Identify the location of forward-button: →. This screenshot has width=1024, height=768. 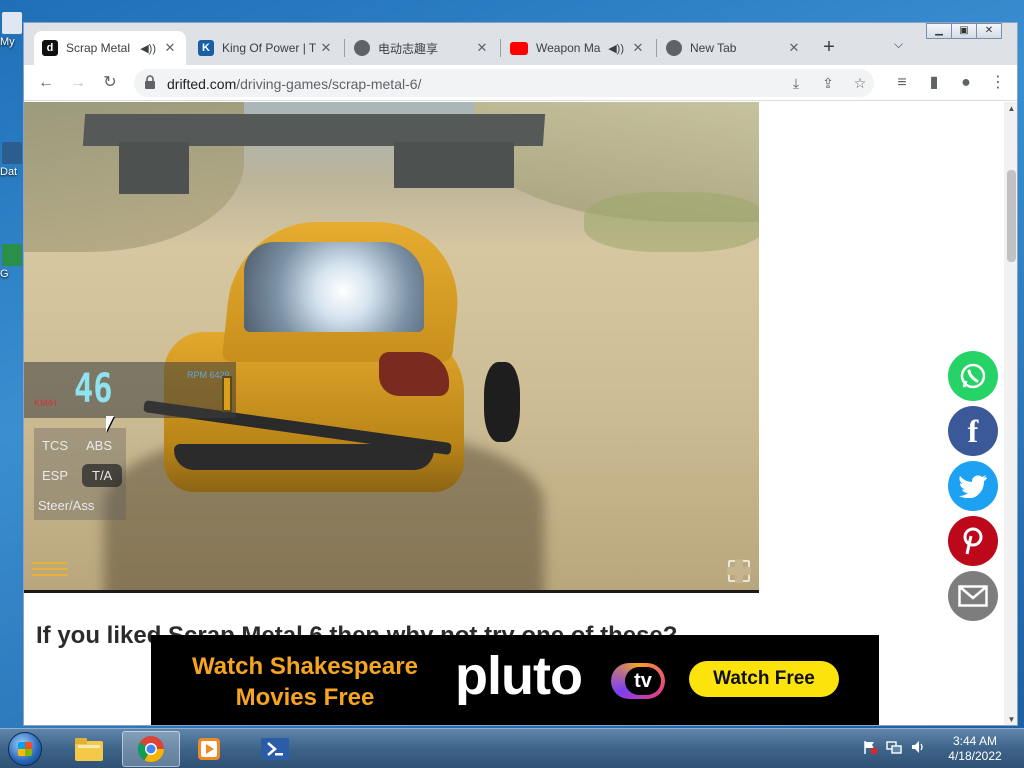
(78, 83).